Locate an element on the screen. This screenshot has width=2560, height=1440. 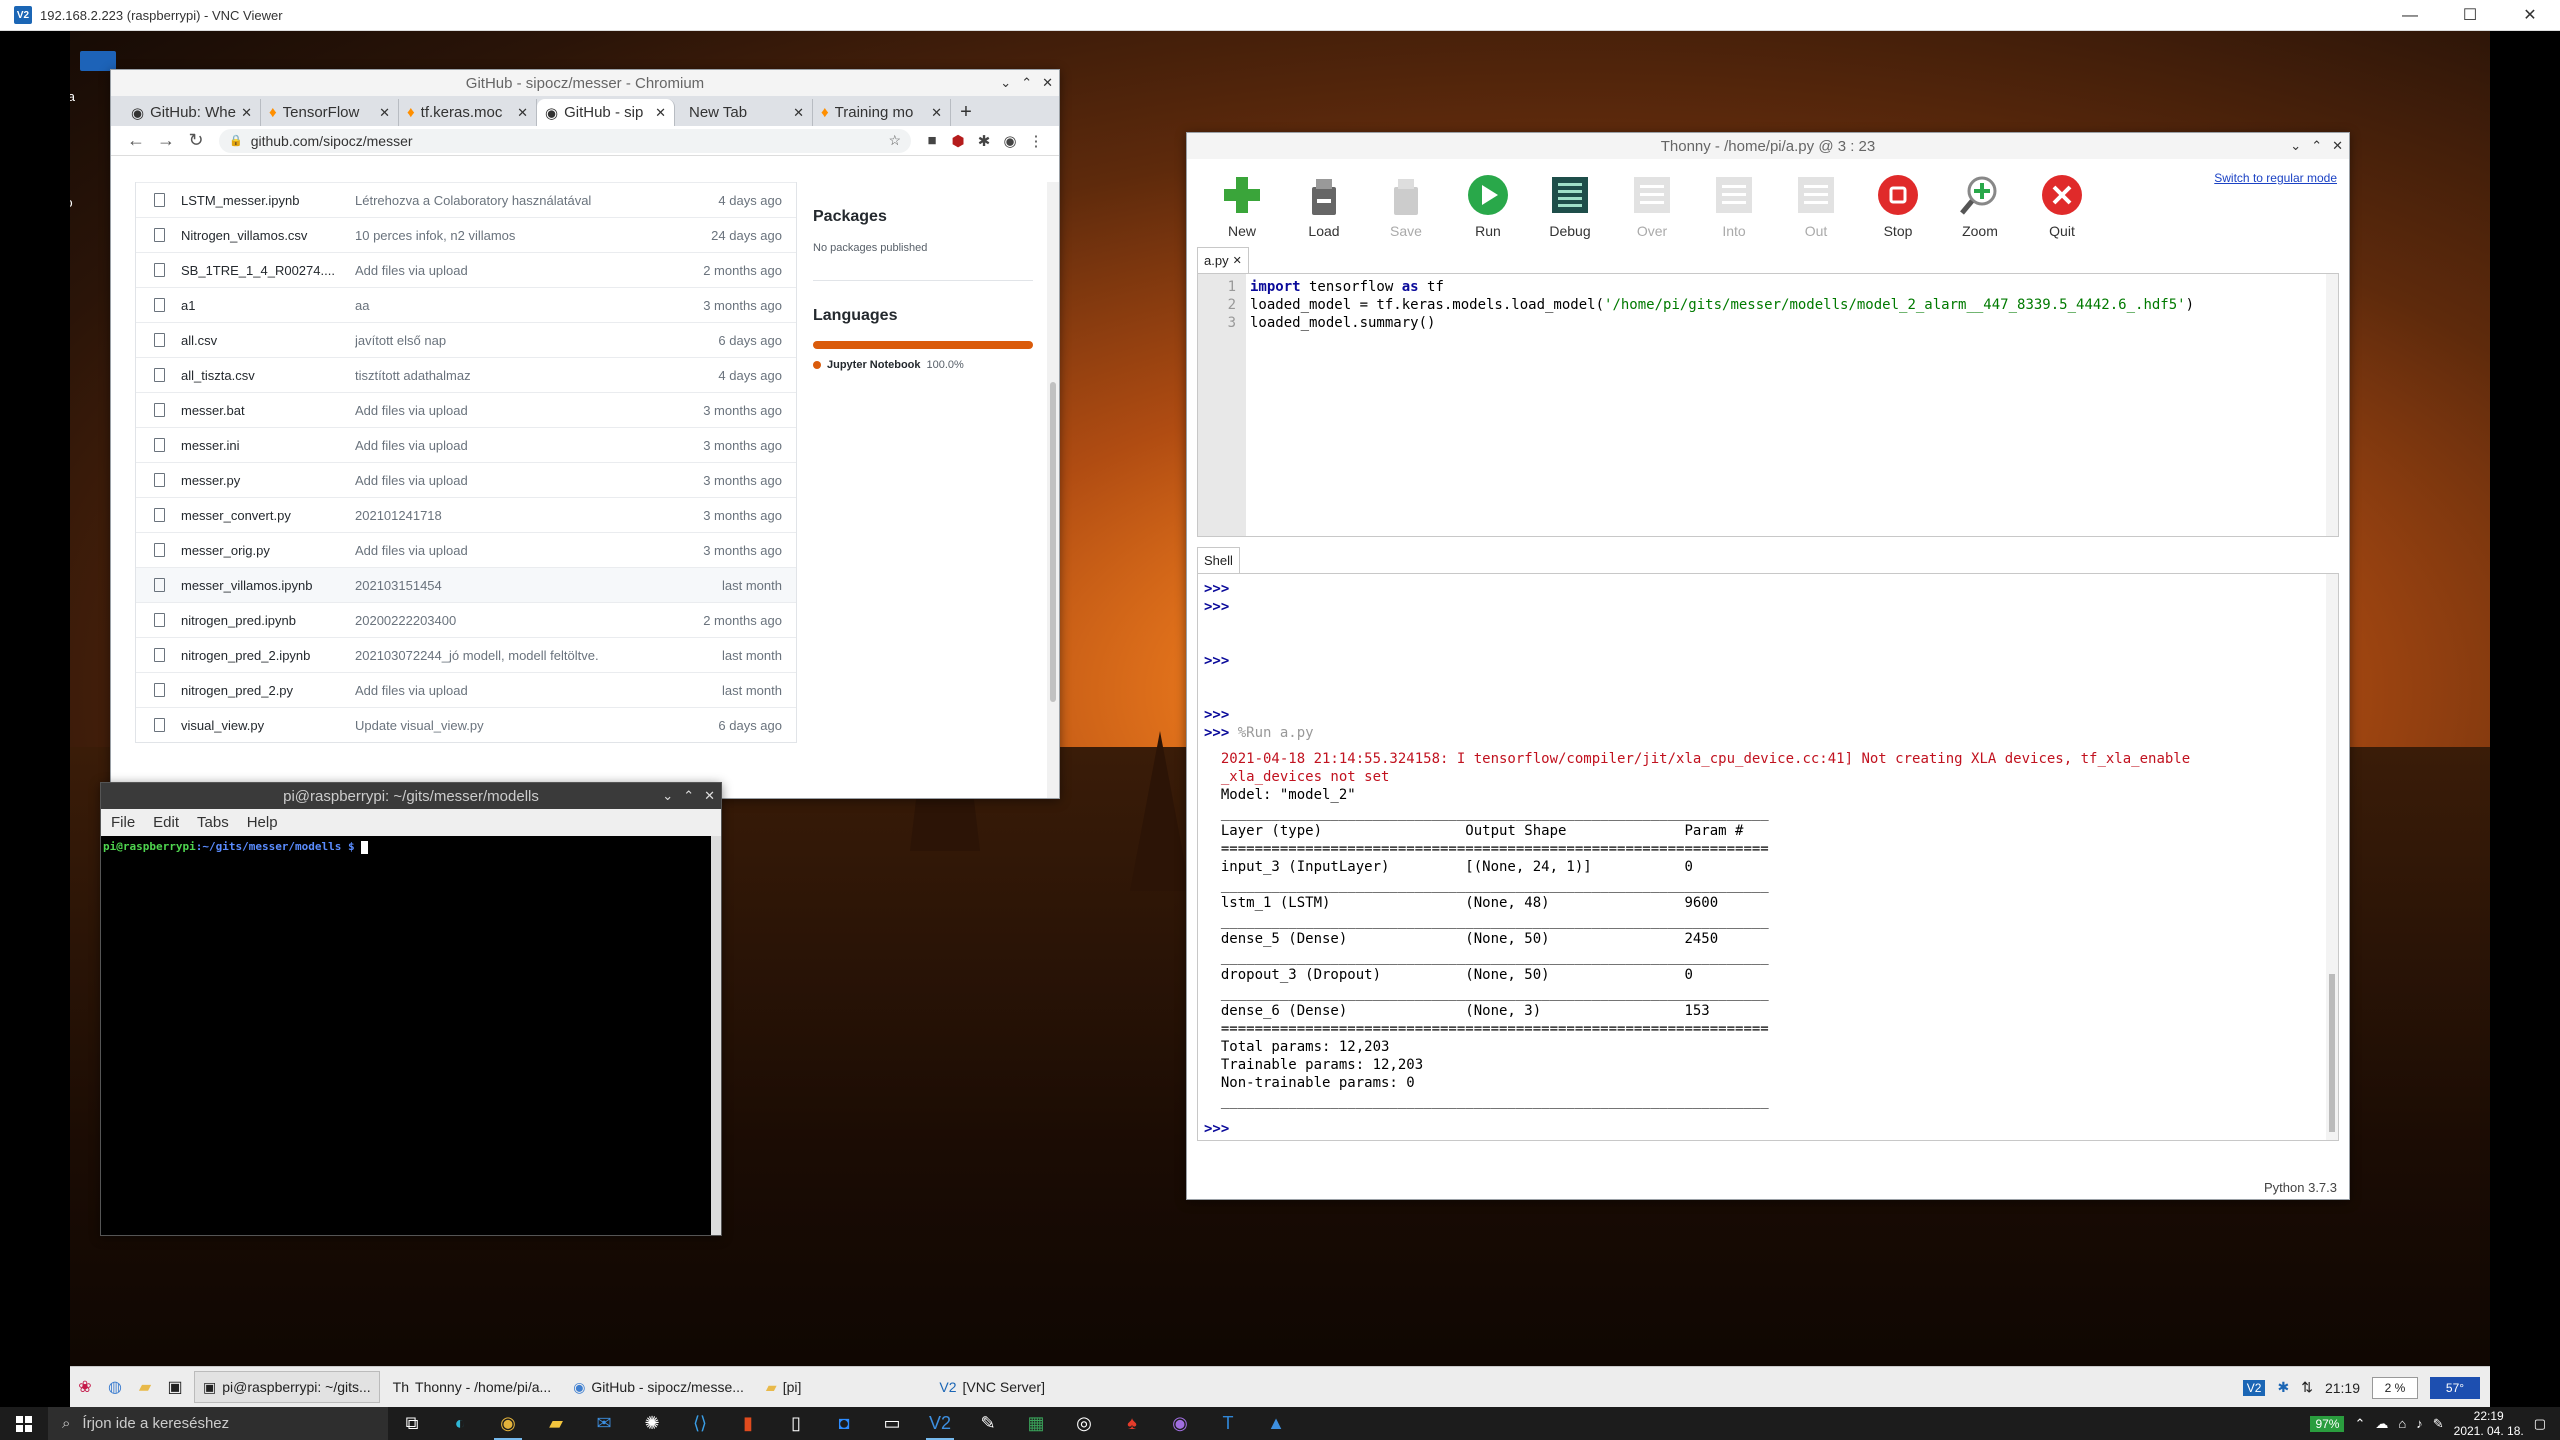
acrobat-icon: ♠ is located at coordinates (1132, 1423).